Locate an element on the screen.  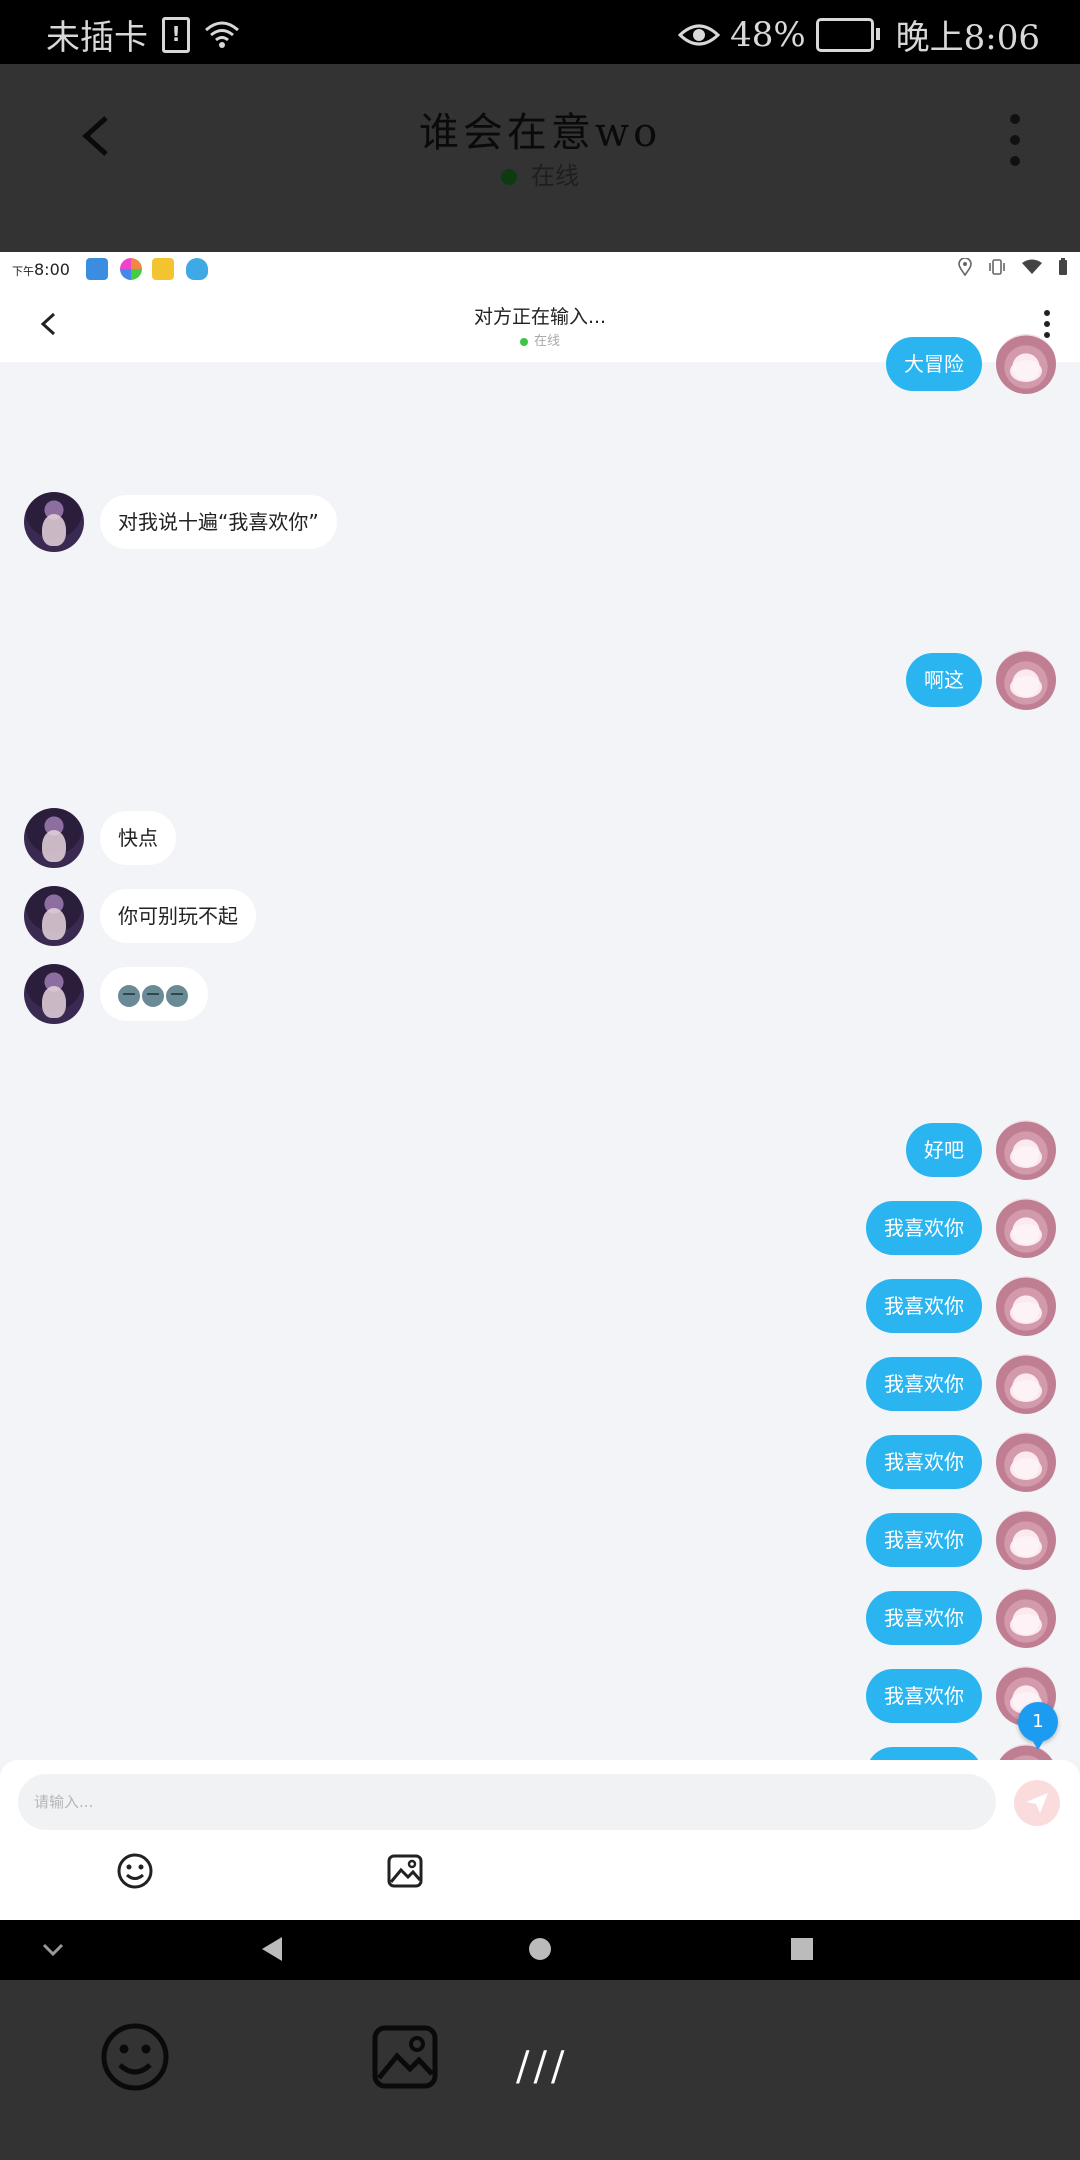
message-row: 快点 is located at coordinates (540, 838).